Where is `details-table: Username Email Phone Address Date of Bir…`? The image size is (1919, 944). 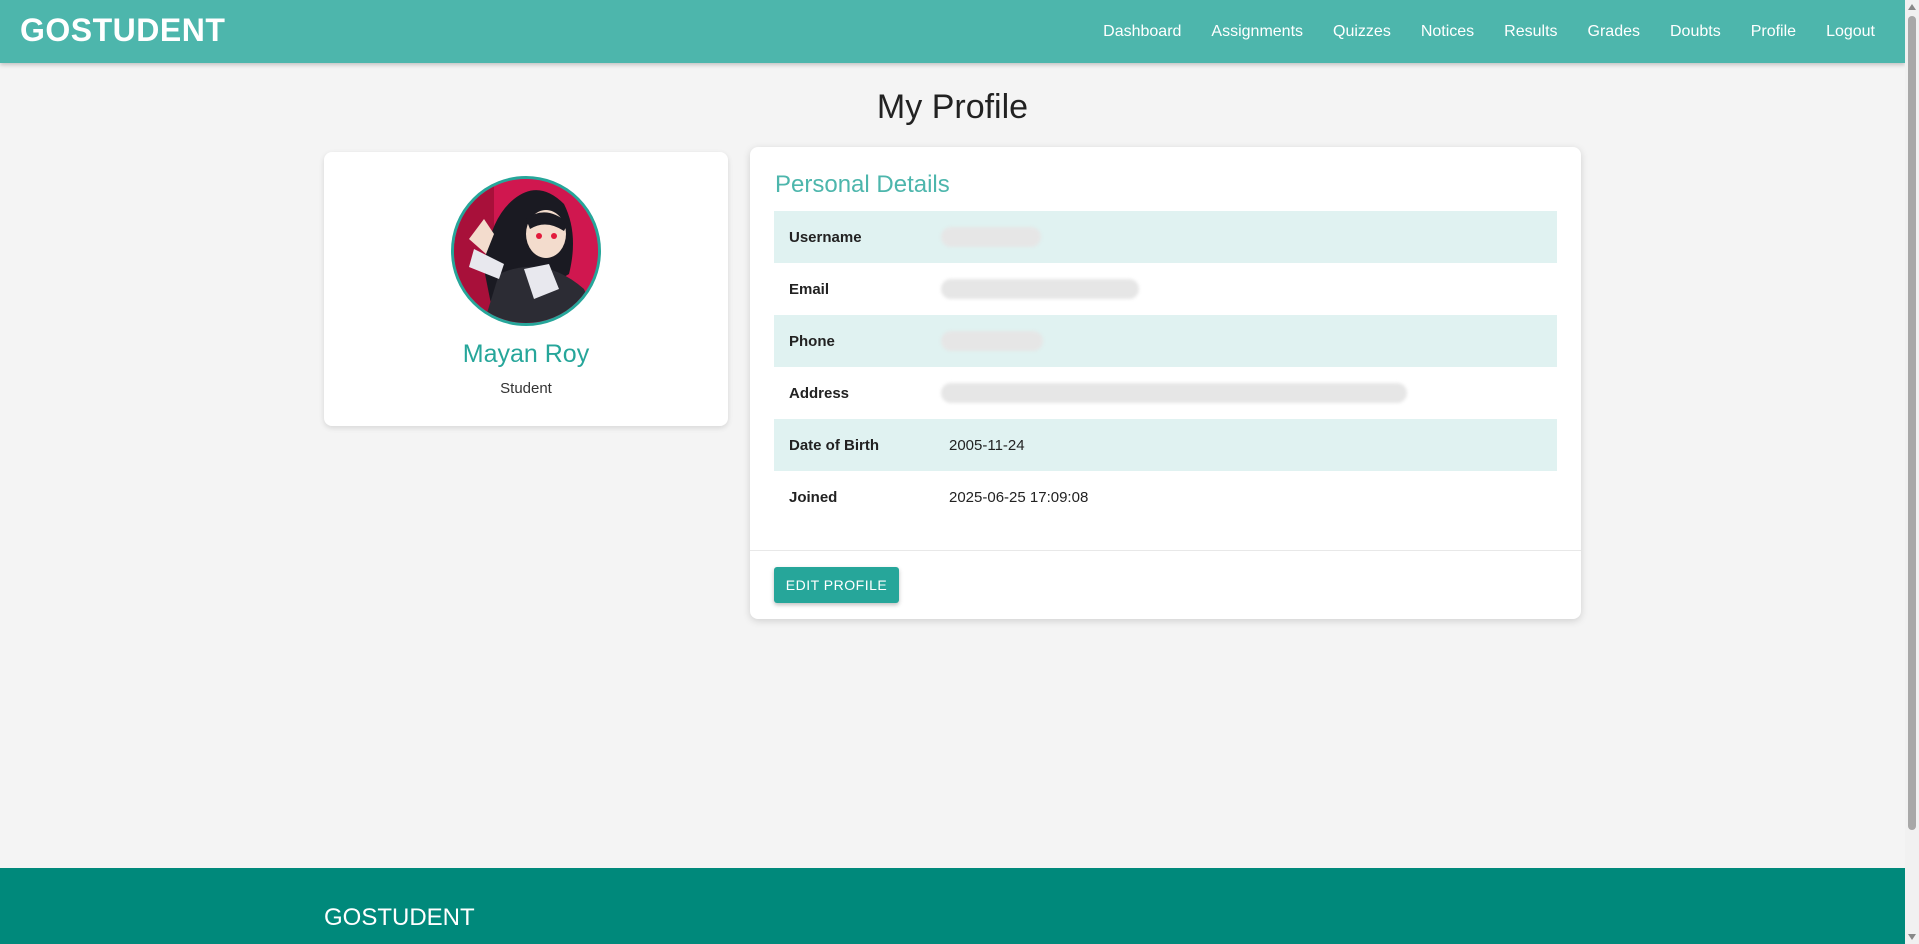
details-table: Username Email Phone Address Date of Bir… is located at coordinates (1165, 367).